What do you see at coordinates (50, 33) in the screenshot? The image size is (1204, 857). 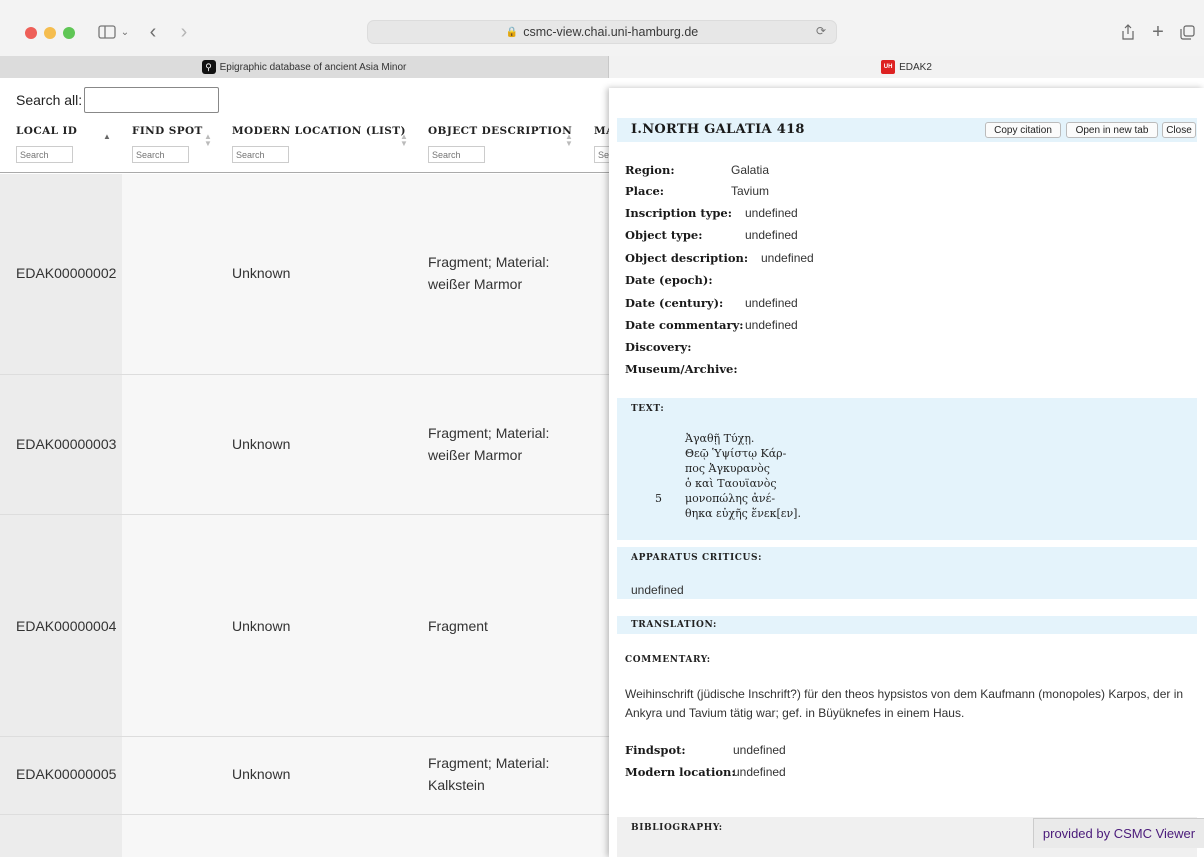 I see `minimize-window-button` at bounding box center [50, 33].